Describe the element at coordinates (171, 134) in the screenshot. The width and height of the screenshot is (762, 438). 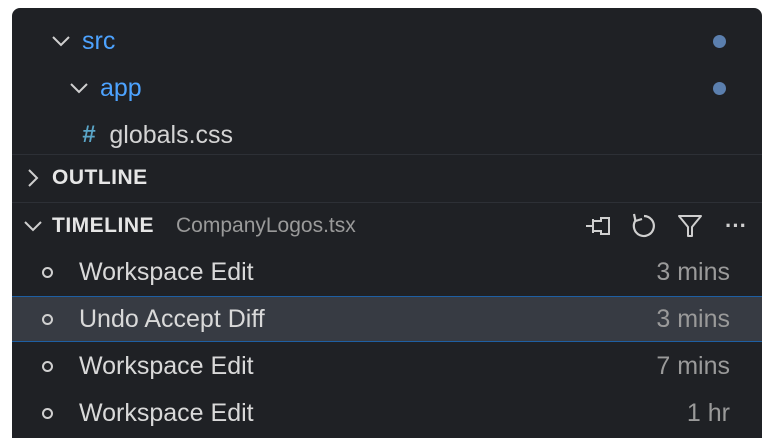
I see `tree-item-label: globals.css` at that location.